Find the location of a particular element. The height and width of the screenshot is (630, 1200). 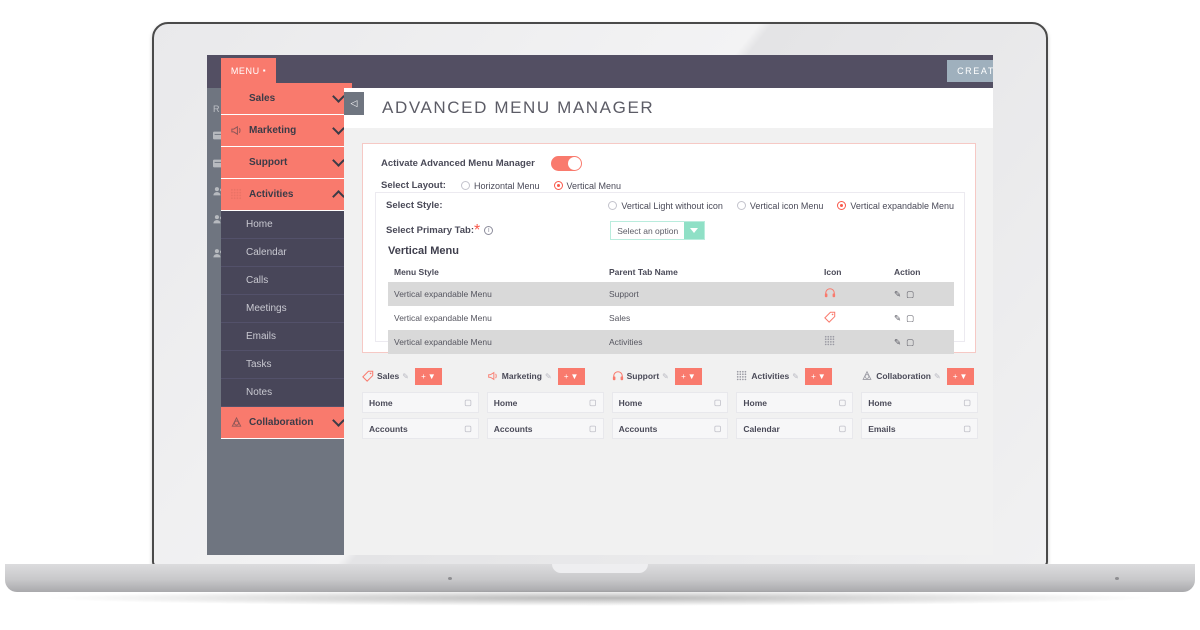

menu-sub-item-emails: Emails is located at coordinates (286, 337).